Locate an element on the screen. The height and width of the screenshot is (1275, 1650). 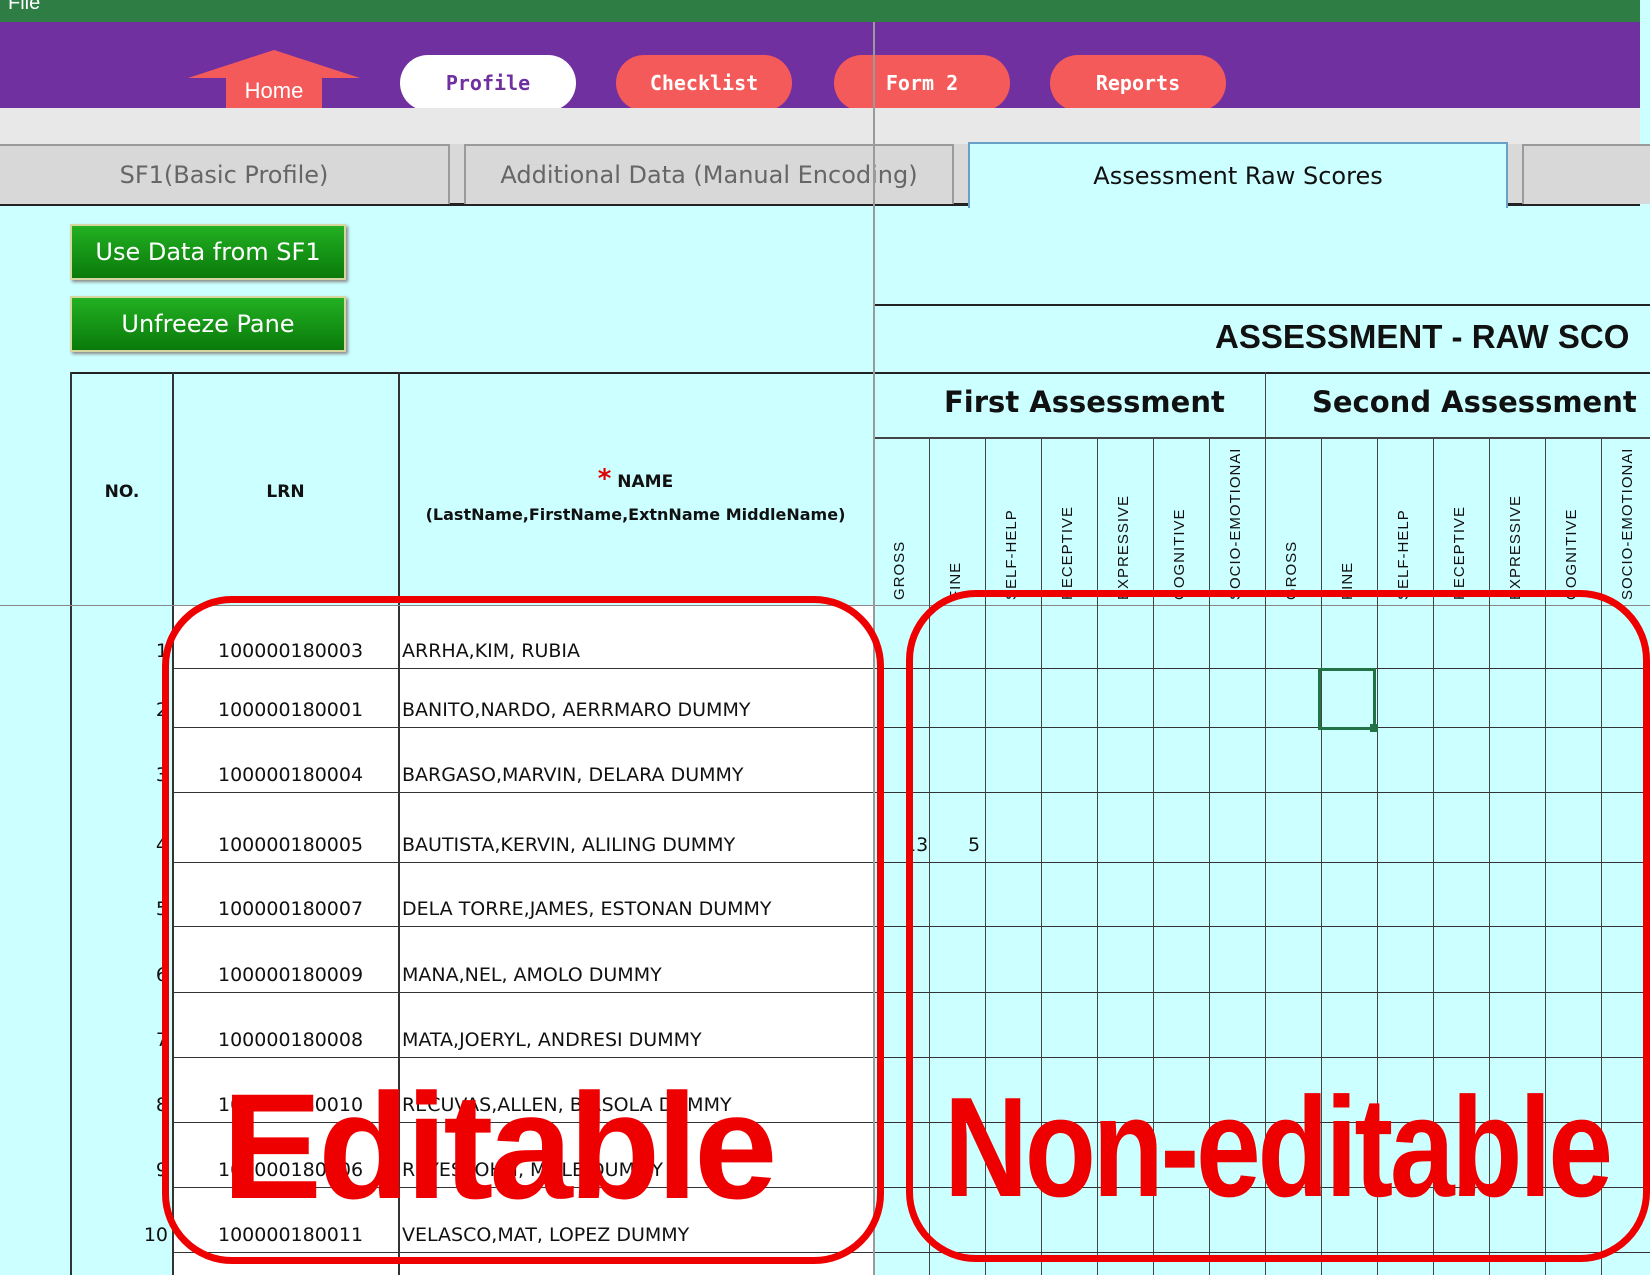
nav-bar: Home Profile Checklist Form 2 Reports is located at coordinates (820, 66).